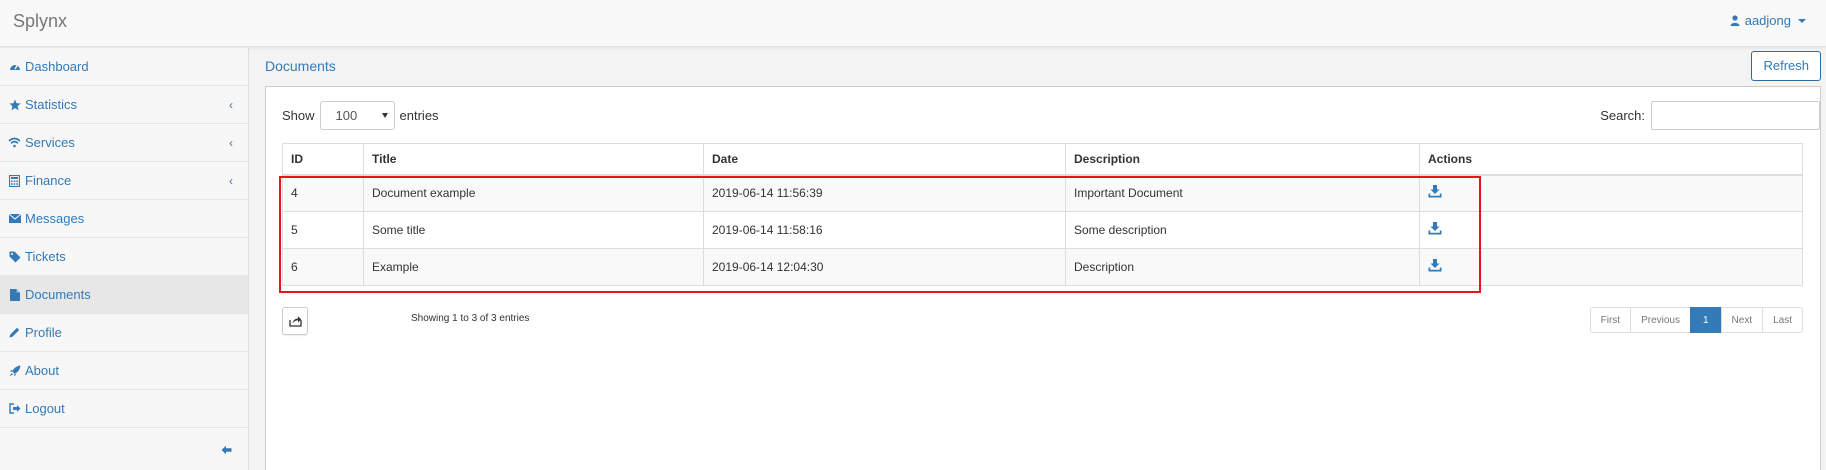 Image resolution: width=1826 pixels, height=470 pixels. I want to click on search-control: Search:, so click(1710, 115).